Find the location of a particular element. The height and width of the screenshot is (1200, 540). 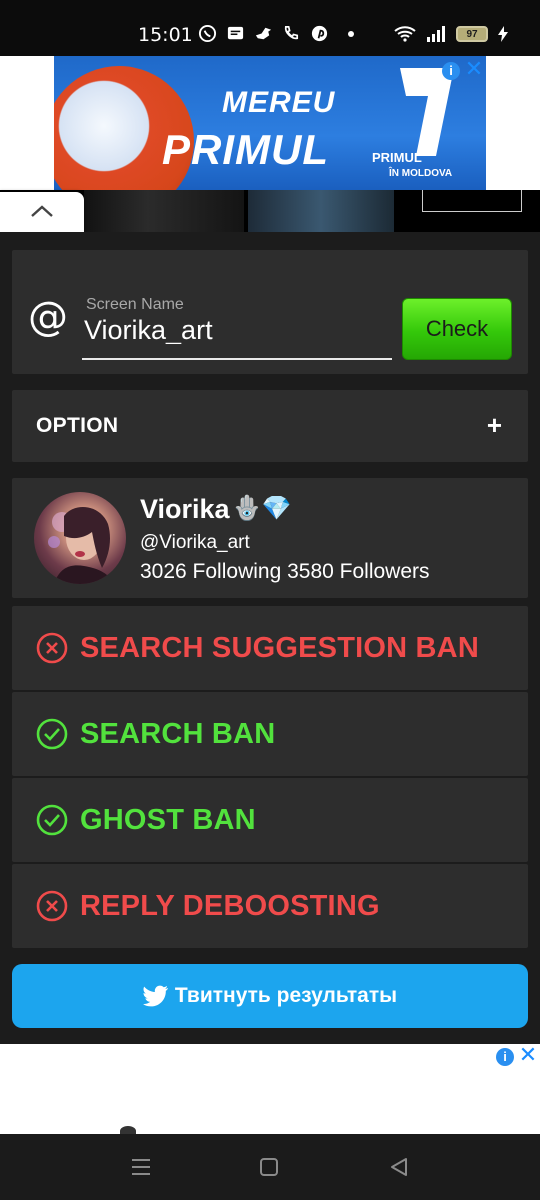

result-row-search-ban: SEARCH BAN is located at coordinates (270, 734).